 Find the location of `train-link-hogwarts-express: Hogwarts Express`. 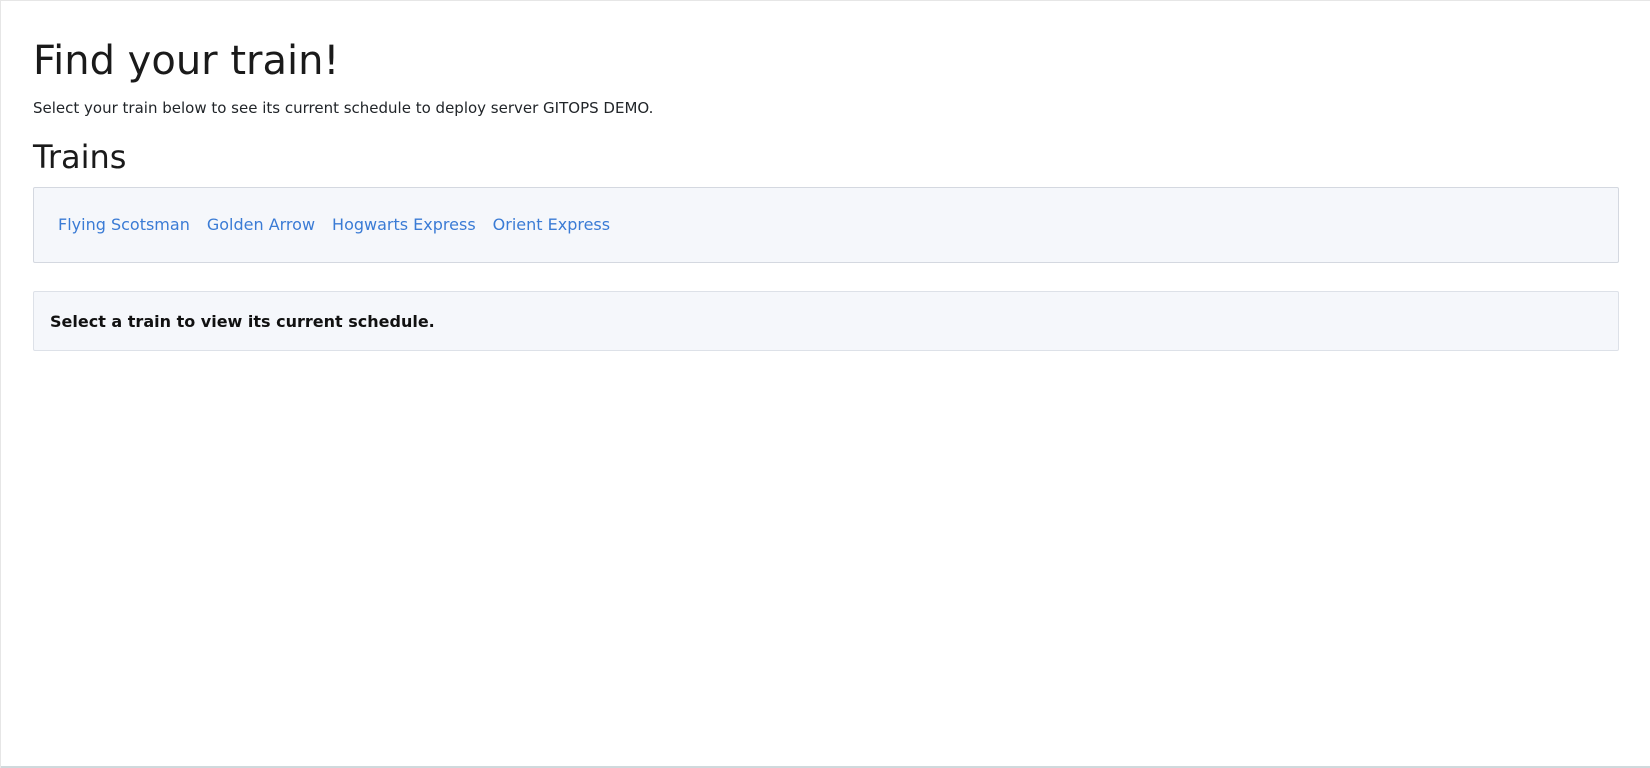

train-link-hogwarts-express: Hogwarts Express is located at coordinates (404, 225).